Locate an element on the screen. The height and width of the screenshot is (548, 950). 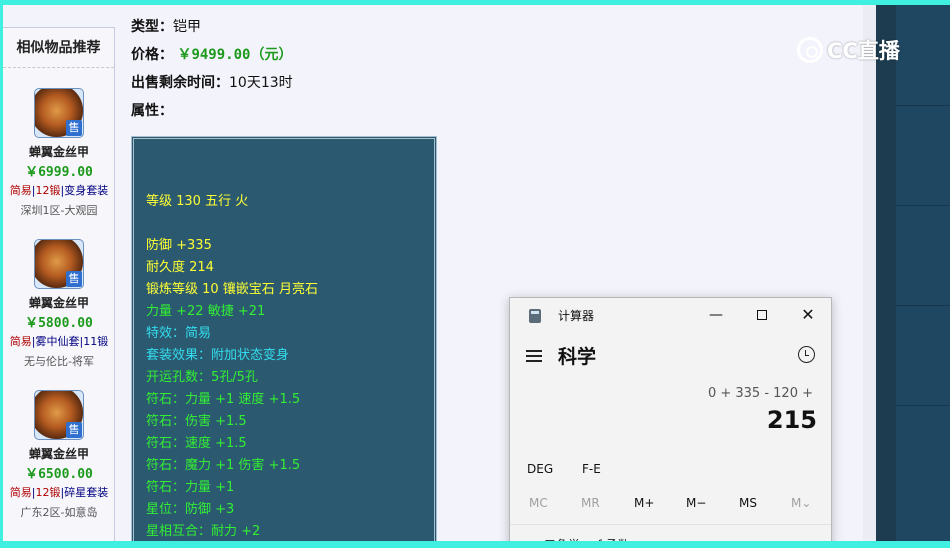
tag: 变身套装 is located at coordinates (86, 190).